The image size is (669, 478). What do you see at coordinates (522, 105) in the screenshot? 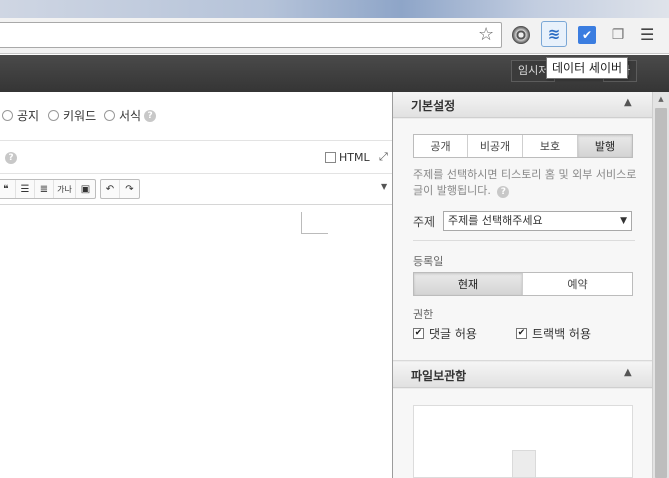
I see `basic-settings-header: 기본설정 ▲` at bounding box center [522, 105].